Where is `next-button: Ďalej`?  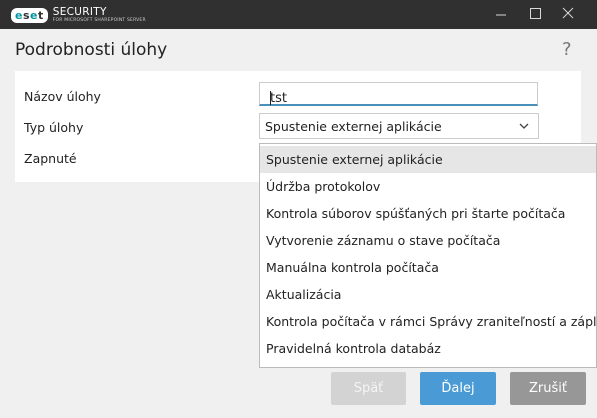 next-button: Ďalej is located at coordinates (458, 388).